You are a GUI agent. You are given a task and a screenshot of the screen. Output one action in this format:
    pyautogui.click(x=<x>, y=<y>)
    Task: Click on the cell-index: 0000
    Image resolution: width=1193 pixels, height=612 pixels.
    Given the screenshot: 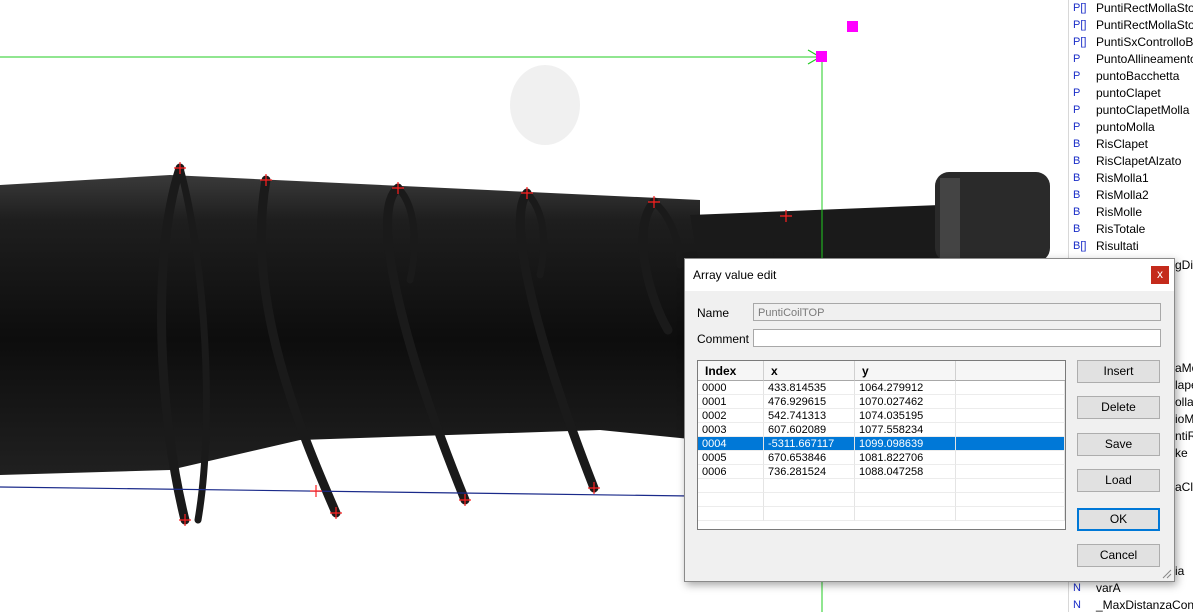 What is the action you would take?
    pyautogui.click(x=731, y=388)
    